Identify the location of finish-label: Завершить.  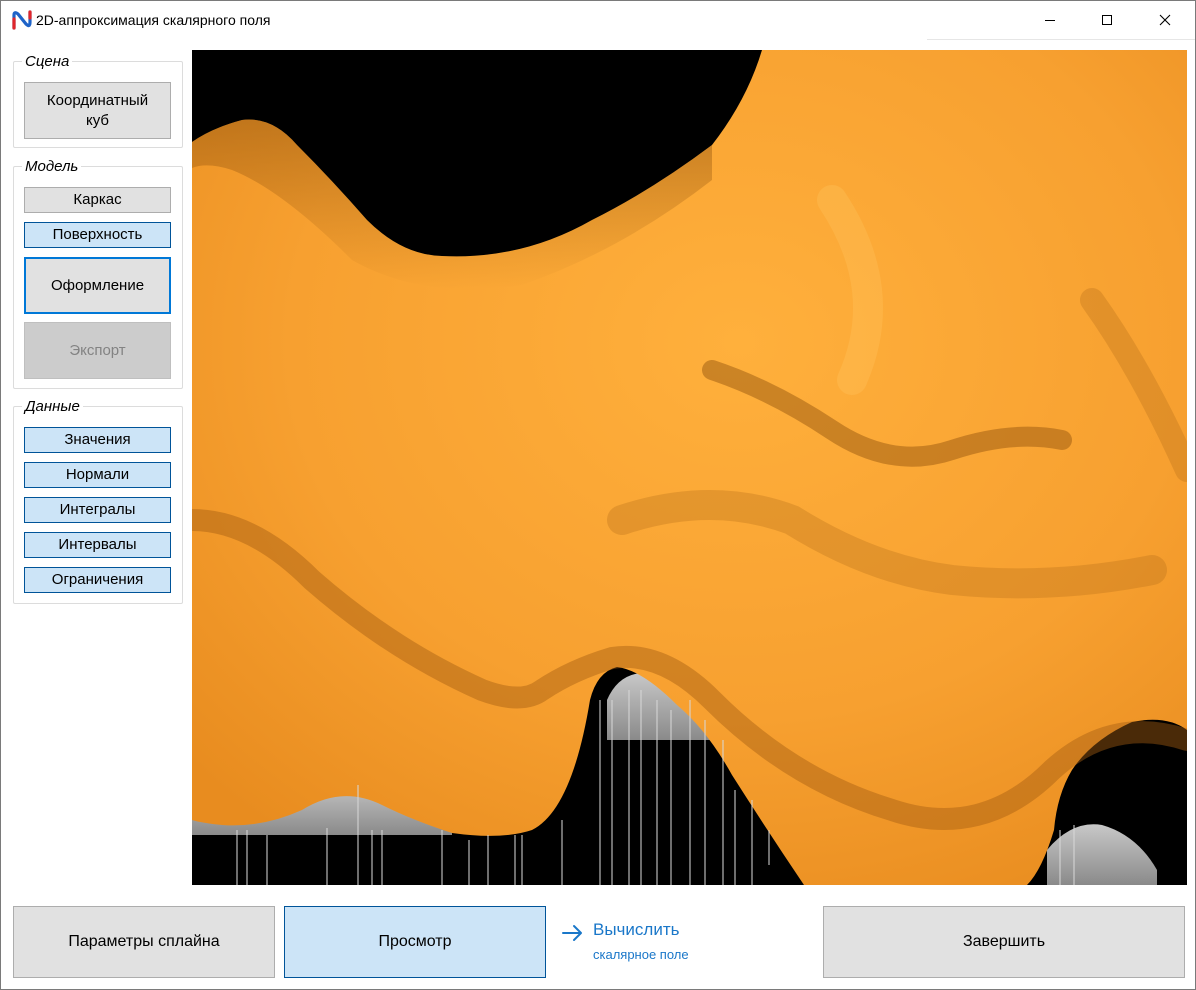
(1004, 941).